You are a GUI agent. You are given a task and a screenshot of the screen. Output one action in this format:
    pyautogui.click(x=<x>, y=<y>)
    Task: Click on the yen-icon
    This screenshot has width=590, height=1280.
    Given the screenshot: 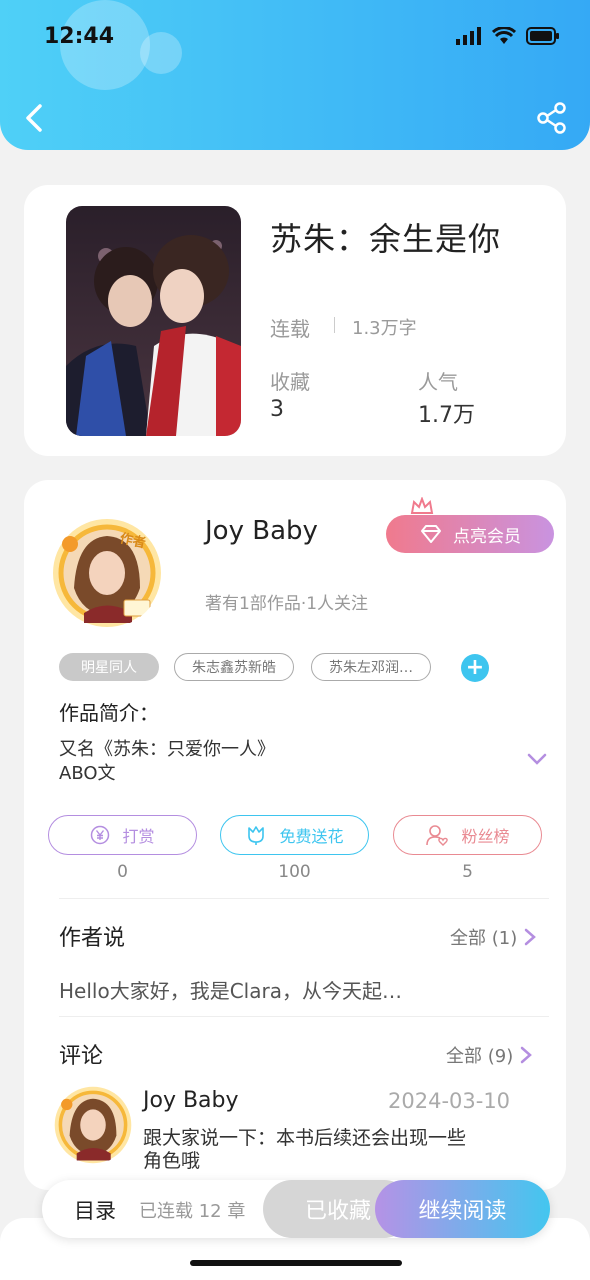 What is the action you would take?
    pyautogui.click(x=100, y=835)
    